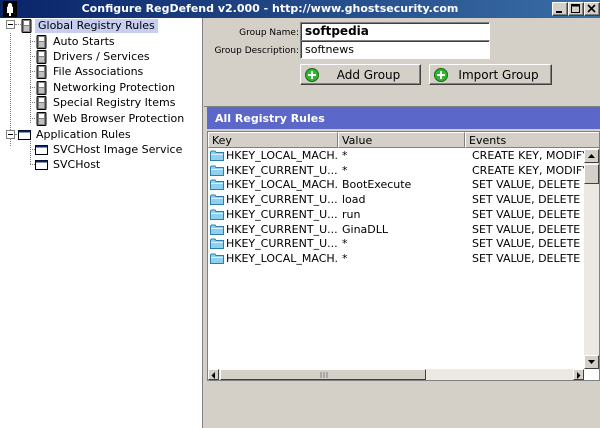  I want to click on tree-node-label: Web Browser Protection, so click(119, 118).